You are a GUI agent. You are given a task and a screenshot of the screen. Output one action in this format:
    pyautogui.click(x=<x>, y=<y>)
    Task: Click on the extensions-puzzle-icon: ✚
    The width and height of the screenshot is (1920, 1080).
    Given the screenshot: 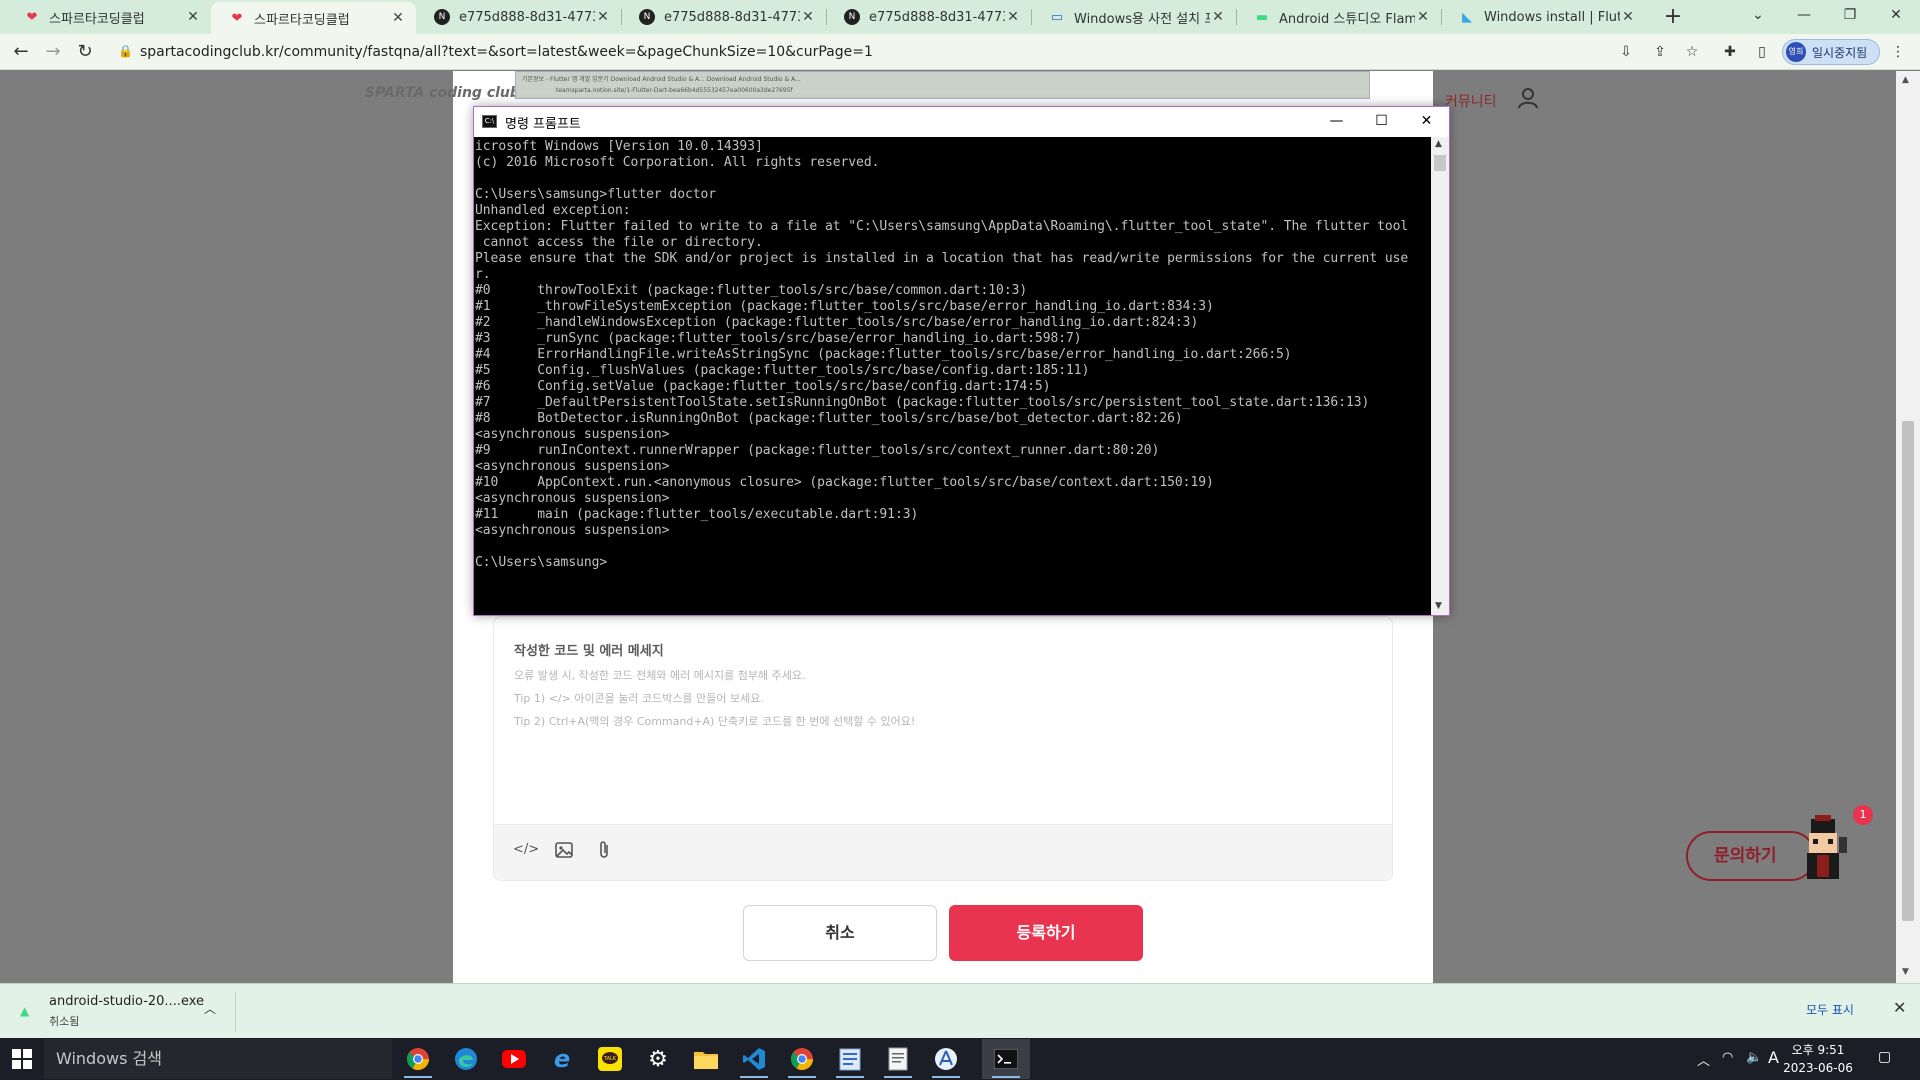 What is the action you would take?
    pyautogui.click(x=1730, y=52)
    